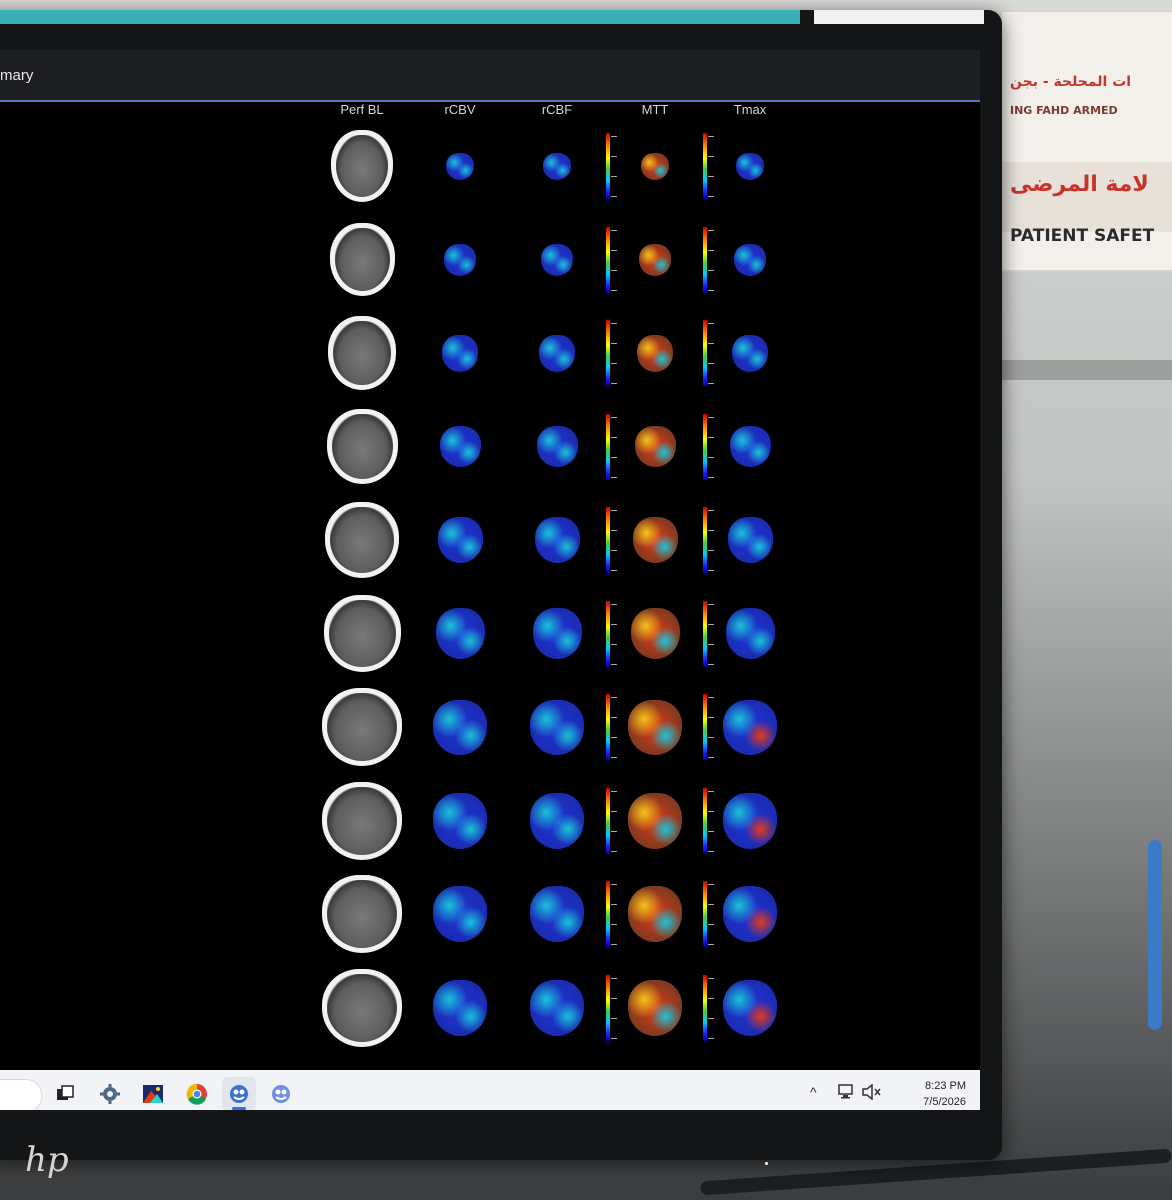 This screenshot has width=1172, height=1200. What do you see at coordinates (490, 1090) in the screenshot?
I see `taskbar: ^ 8:23 PM 7/5/2026` at bounding box center [490, 1090].